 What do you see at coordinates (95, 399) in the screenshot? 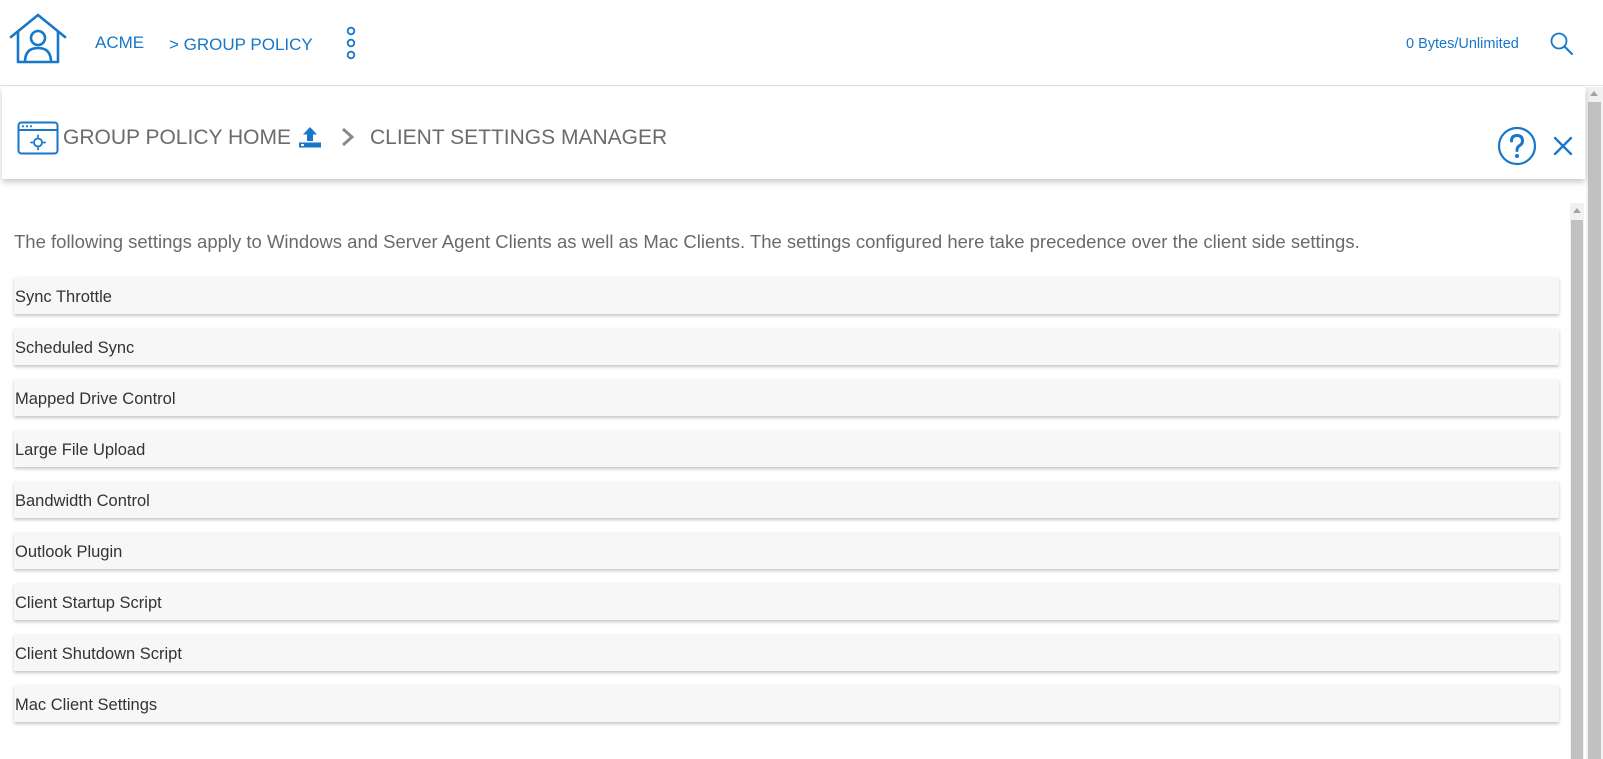
I see `setting-label: Mapped Drive Control` at bounding box center [95, 399].